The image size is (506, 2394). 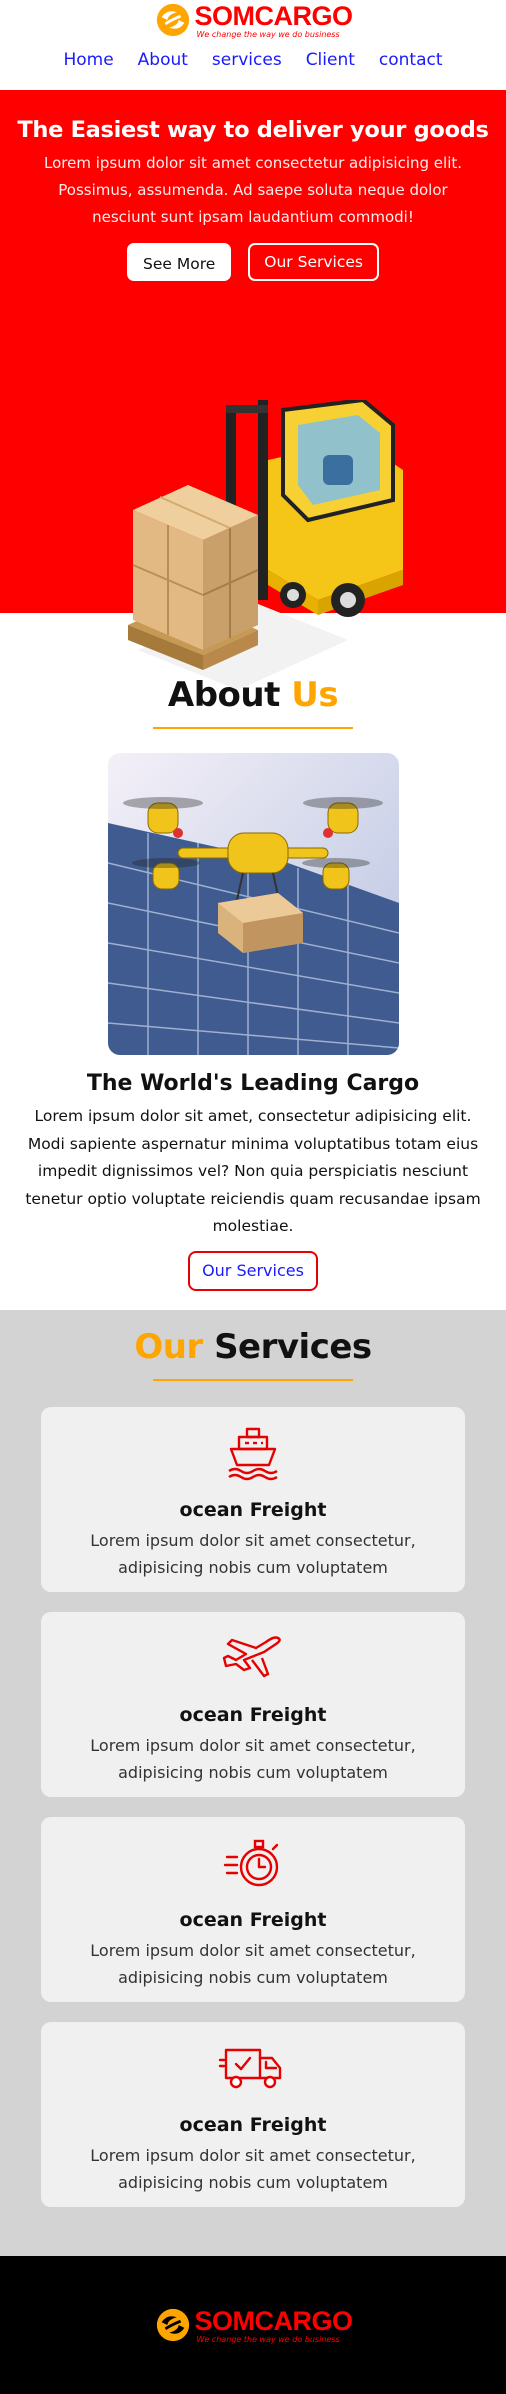 What do you see at coordinates (253, 1380) in the screenshot?
I see `services-title-underline` at bounding box center [253, 1380].